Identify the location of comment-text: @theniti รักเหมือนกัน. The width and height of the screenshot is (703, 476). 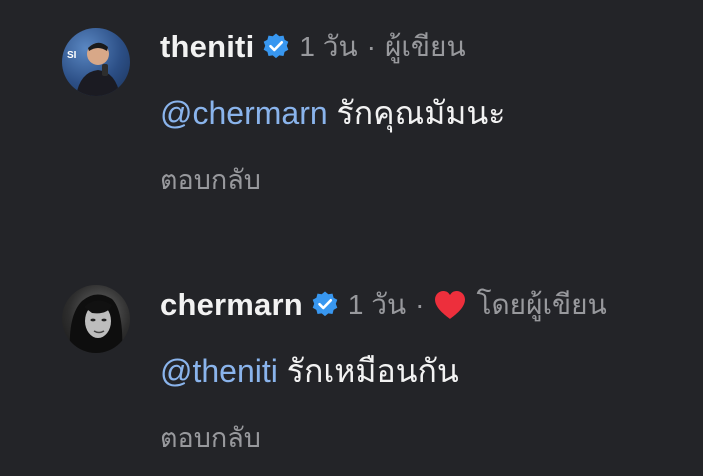
(309, 371).